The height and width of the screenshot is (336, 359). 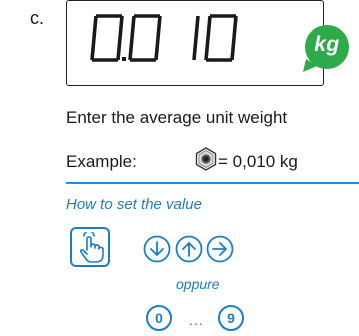 I want to click on unit-badge: kg, so click(x=327, y=48).